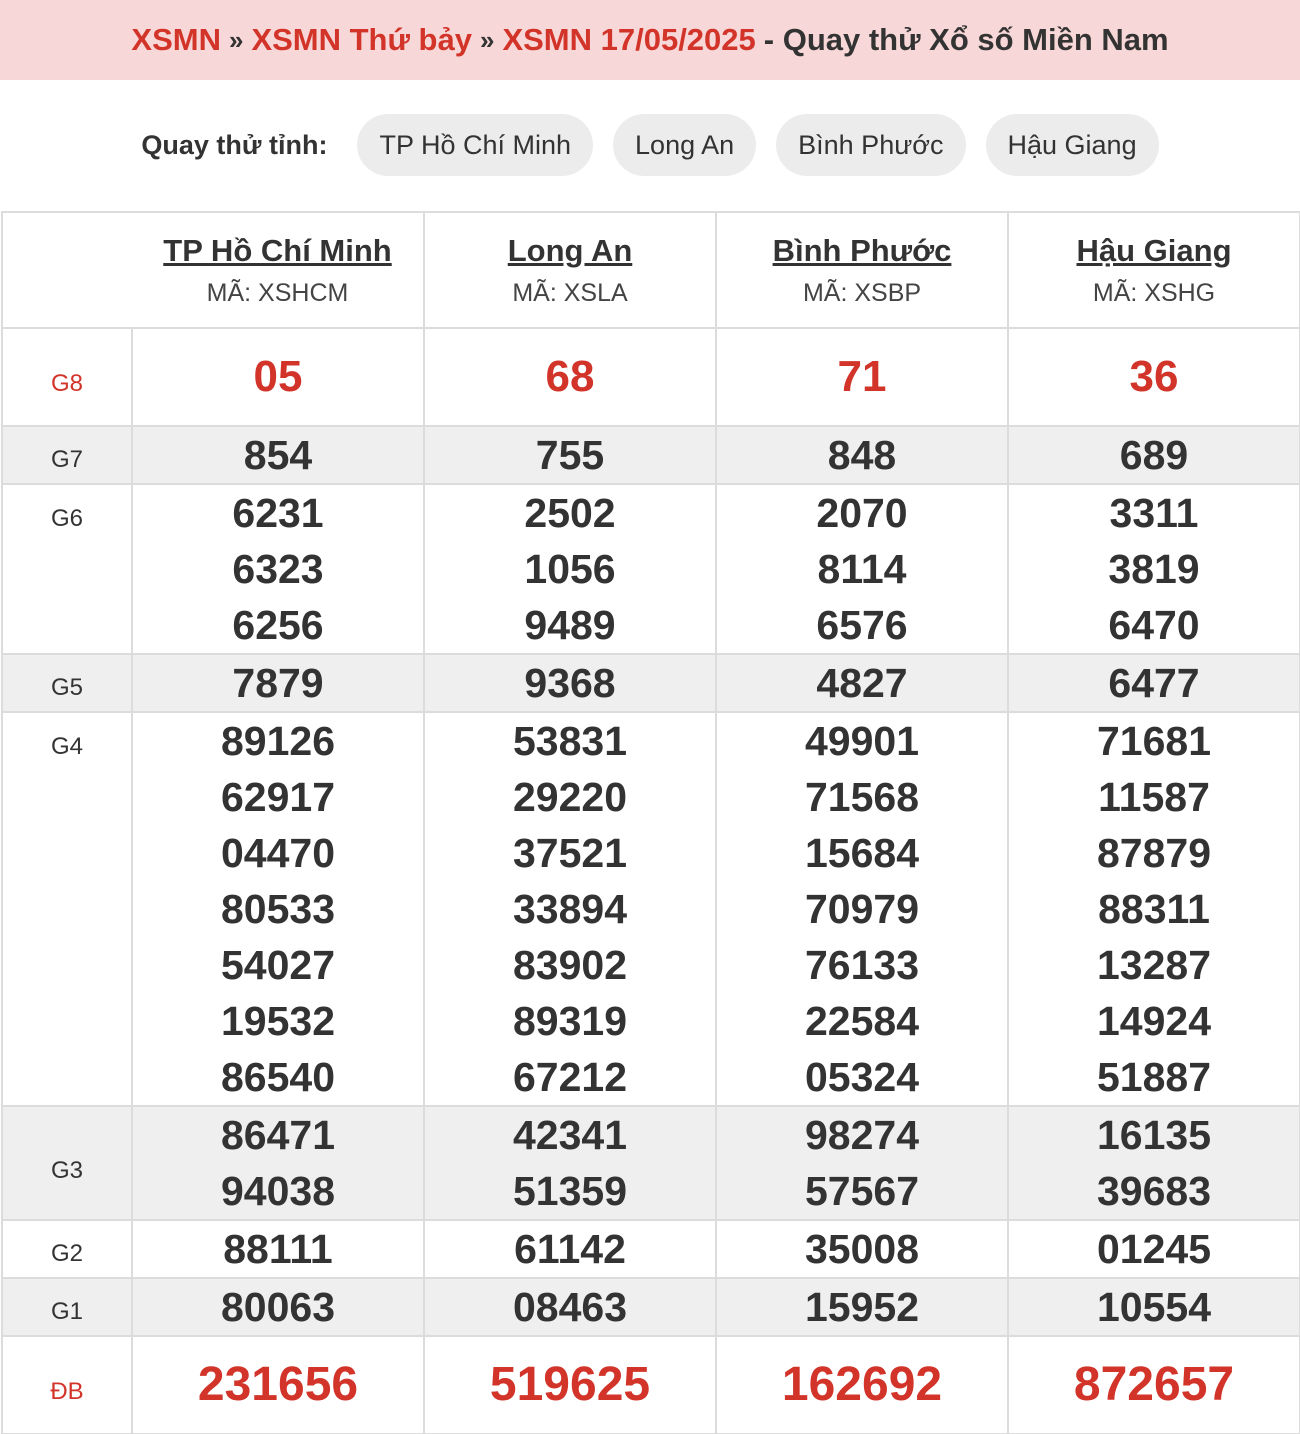 This screenshot has height=1434, width=1300. What do you see at coordinates (862, 270) in the screenshot?
I see `province-header: Bình Phước MÃ: XSBP` at bounding box center [862, 270].